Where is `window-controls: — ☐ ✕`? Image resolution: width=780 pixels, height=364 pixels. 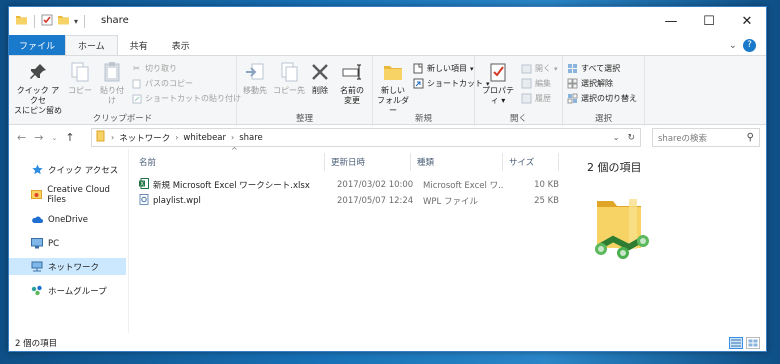 window-controls: — ☐ ✕ is located at coordinates (709, 21).